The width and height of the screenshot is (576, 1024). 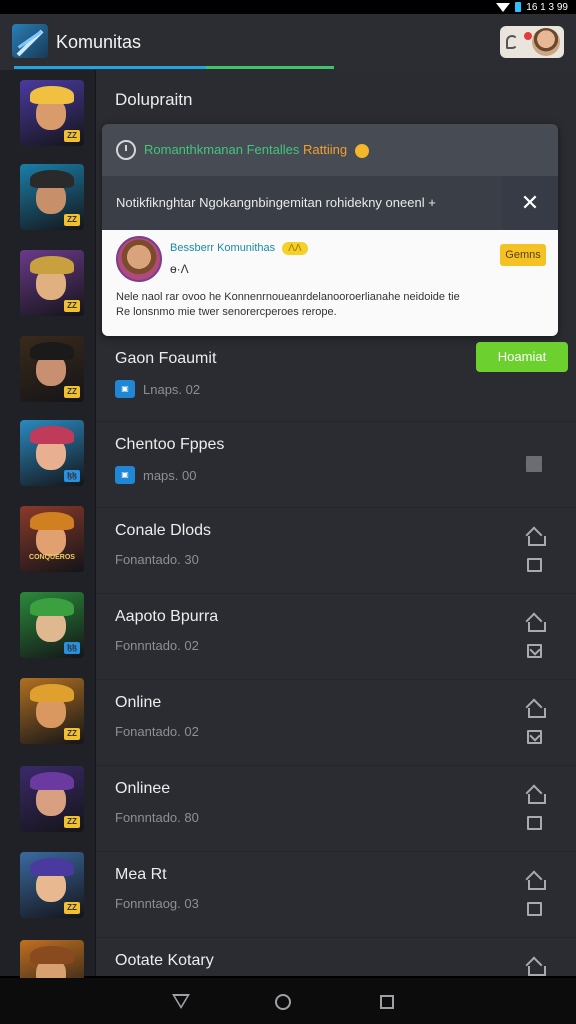 I want to click on popup-user-meta: ɵ·Ʌ, so click(x=179, y=269).